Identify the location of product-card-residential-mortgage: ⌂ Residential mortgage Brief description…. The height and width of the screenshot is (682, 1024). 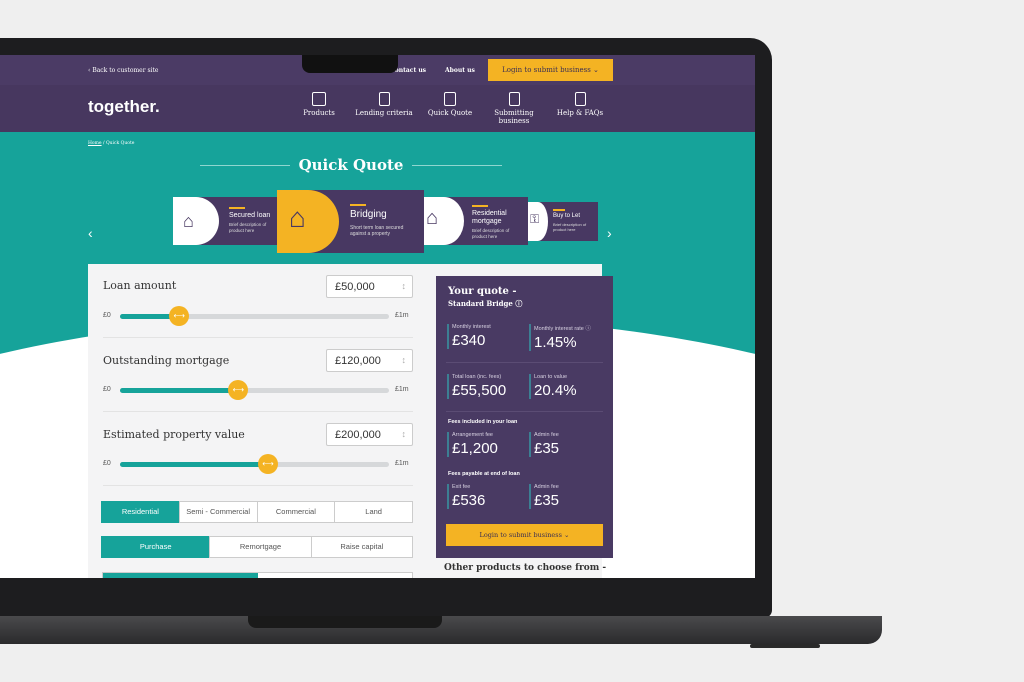
(476, 221).